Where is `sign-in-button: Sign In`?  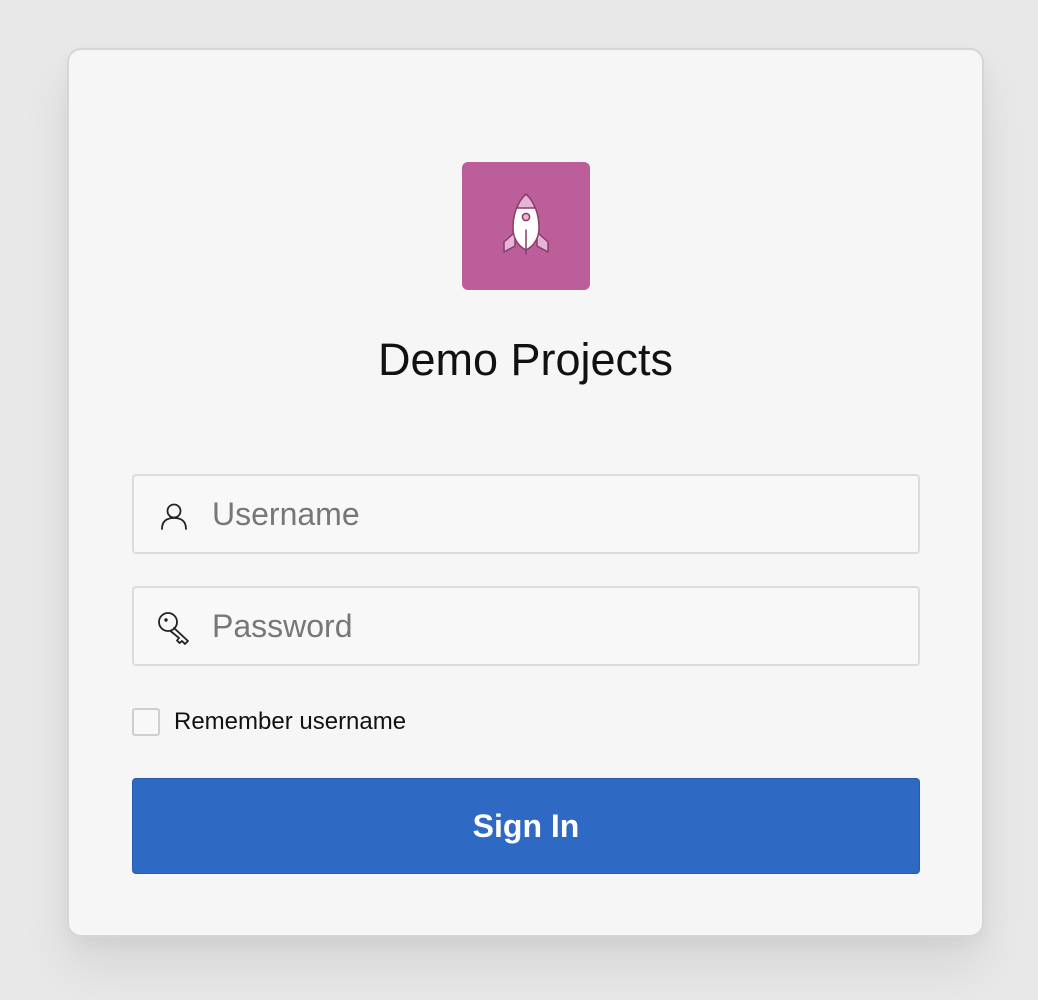
sign-in-button: Sign In is located at coordinates (526, 826).